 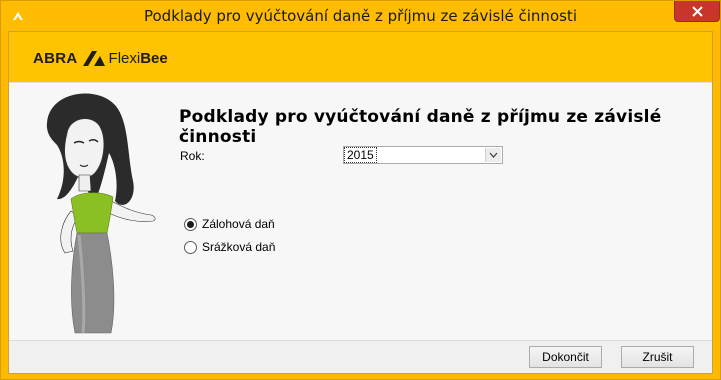 I want to click on year-select-dropdown-button, so click(x=493, y=155).